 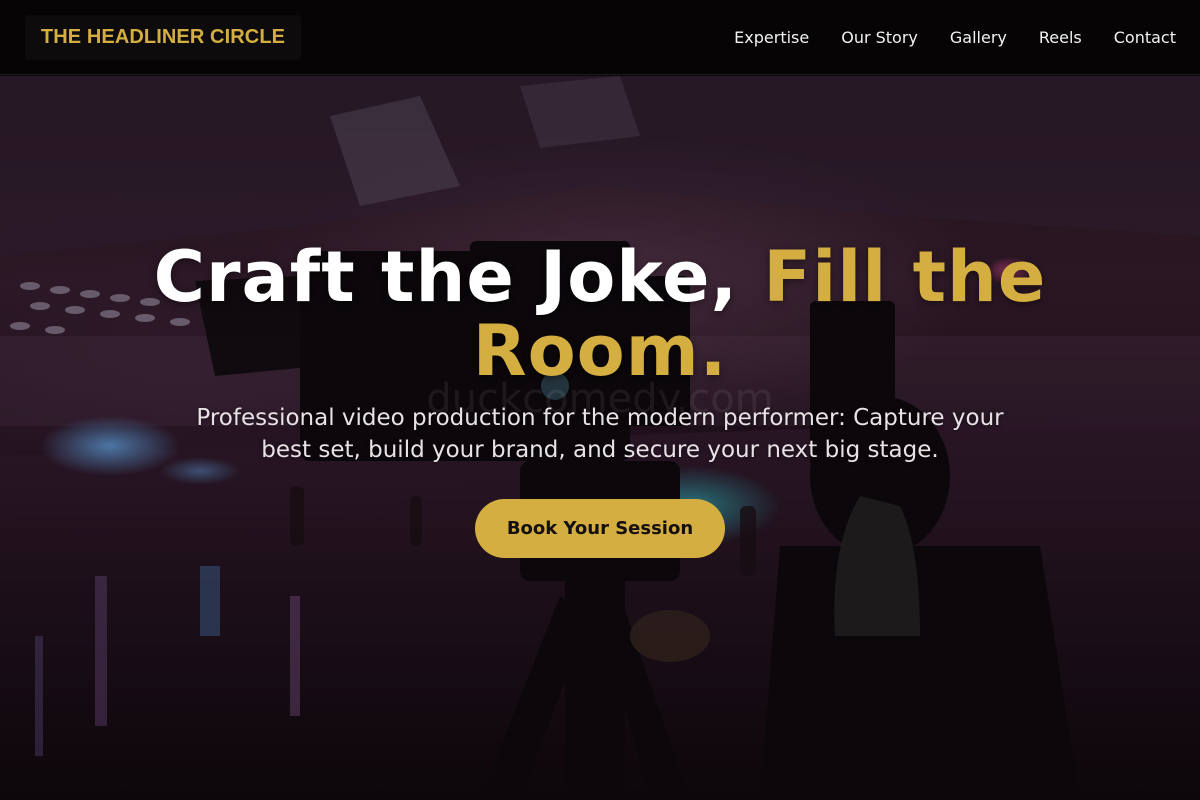 I want to click on nav-link-our-story: Our Story, so click(x=879, y=37).